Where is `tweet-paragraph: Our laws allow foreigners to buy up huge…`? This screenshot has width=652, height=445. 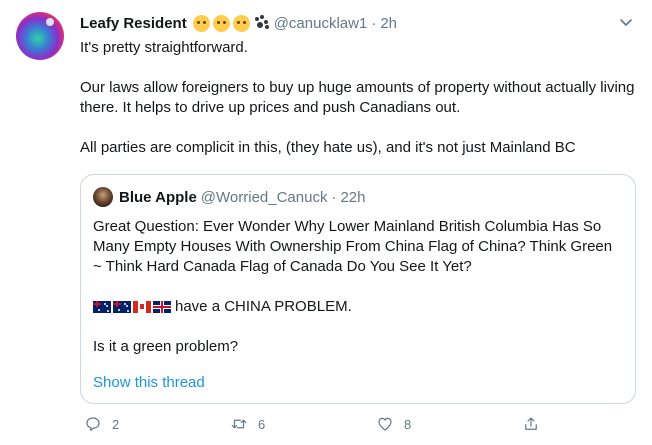 tweet-paragraph: Our laws allow foreigners to buy up huge… is located at coordinates (357, 97).